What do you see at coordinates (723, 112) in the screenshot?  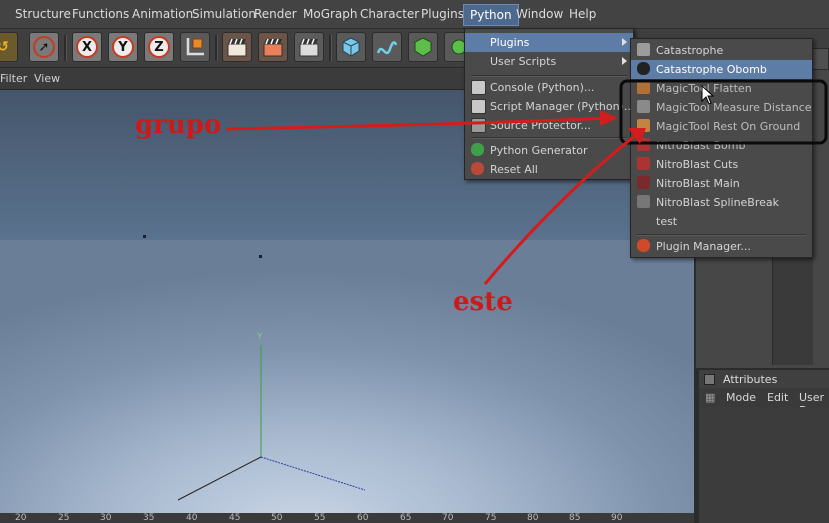 I see `annotation-box` at bounding box center [723, 112].